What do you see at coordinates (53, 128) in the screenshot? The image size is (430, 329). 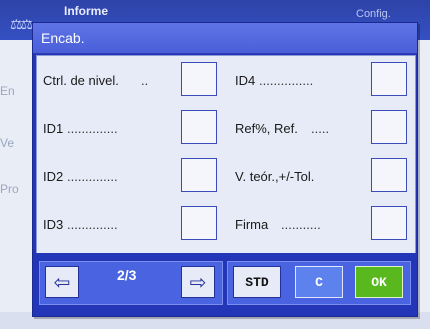 I see `option-label-id1: ID1` at bounding box center [53, 128].